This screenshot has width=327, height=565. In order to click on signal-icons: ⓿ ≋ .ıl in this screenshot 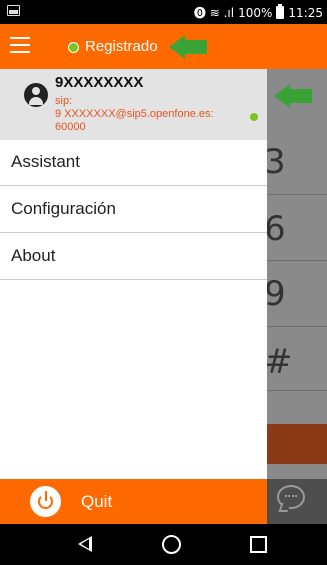, I will do `click(214, 13)`.